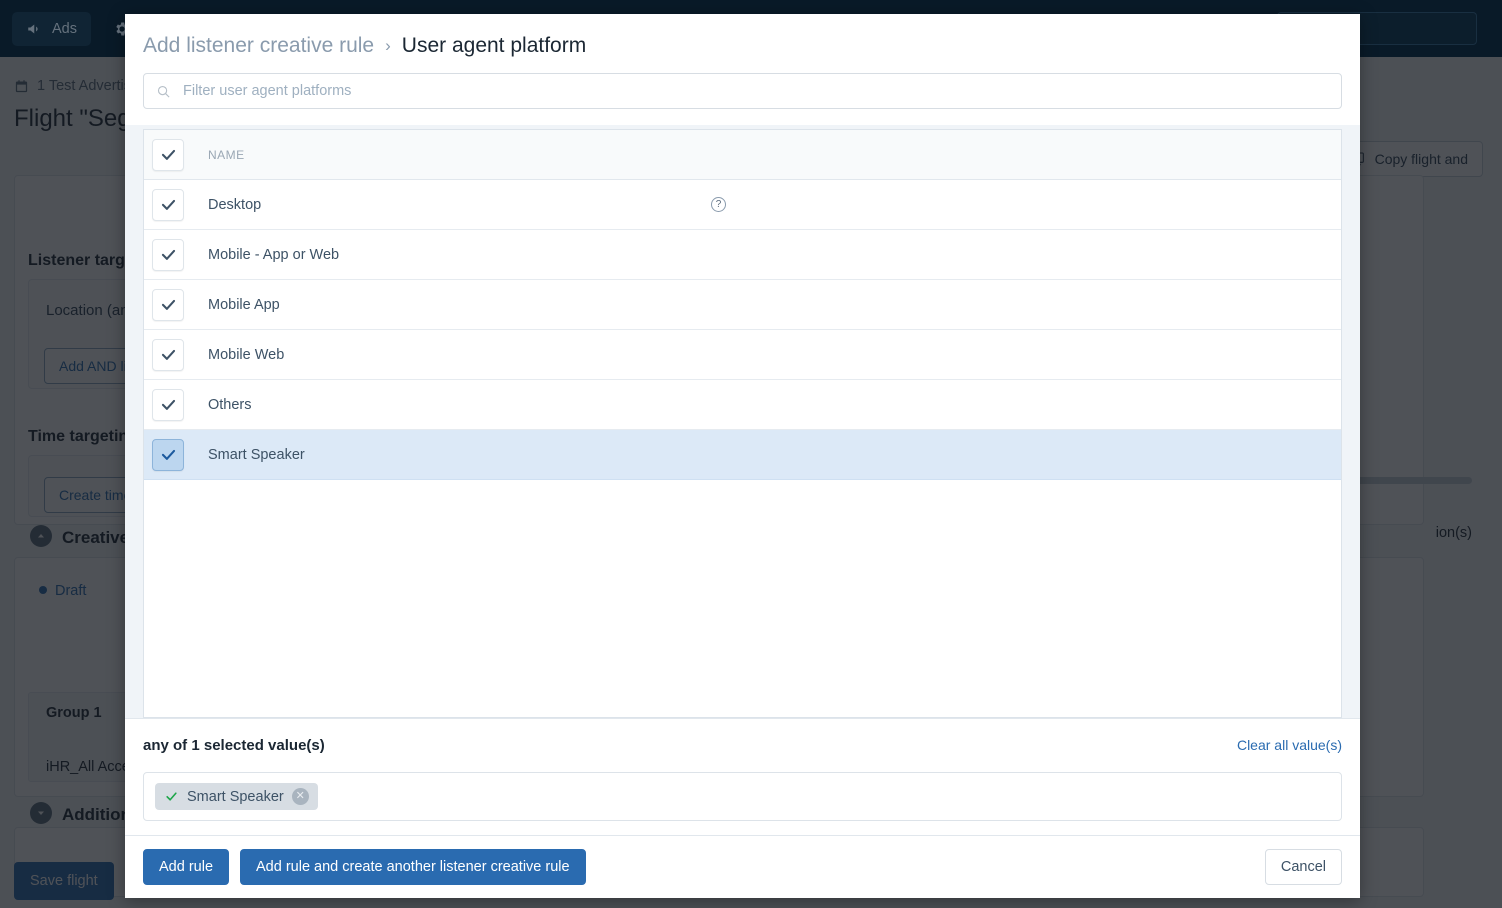 This screenshot has width=1502, height=908. Describe the element at coordinates (226, 154) in the screenshot. I see `column-header-name: NAME` at that location.